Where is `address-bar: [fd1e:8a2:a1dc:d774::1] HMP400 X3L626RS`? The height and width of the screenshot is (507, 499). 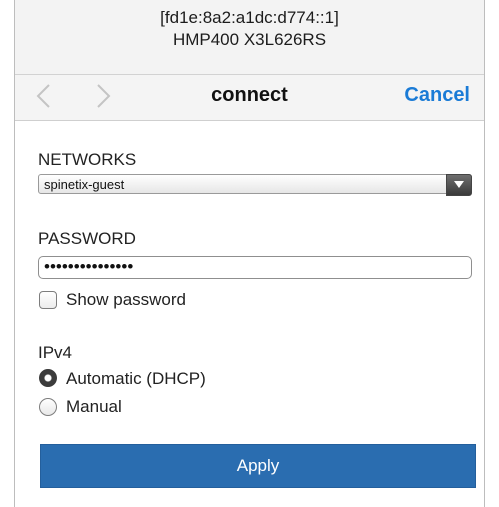 address-bar: [fd1e:8a2:a1dc:d774::1] HMP400 X3L626RS is located at coordinates (249, 37).